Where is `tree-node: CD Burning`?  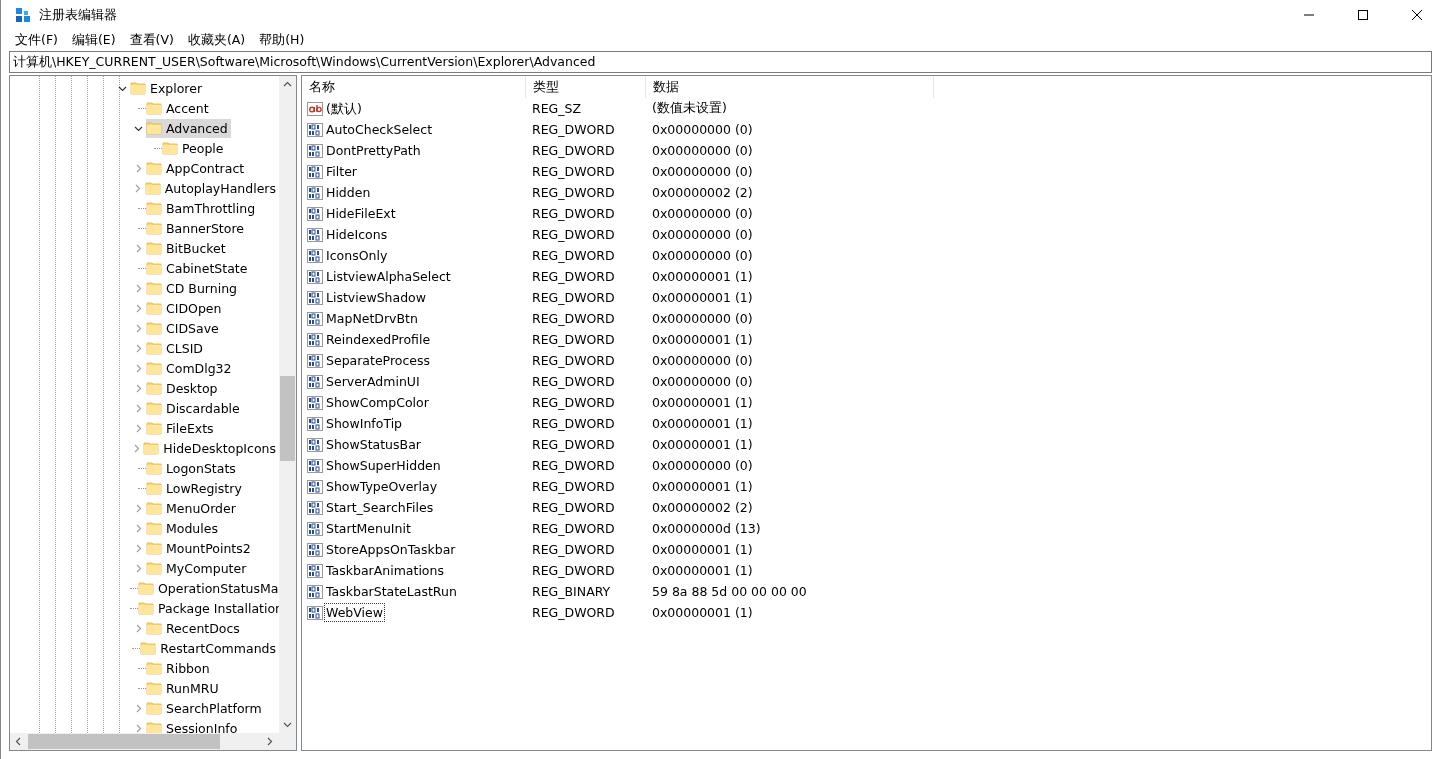 tree-node: CD Burning is located at coordinates (193, 288).